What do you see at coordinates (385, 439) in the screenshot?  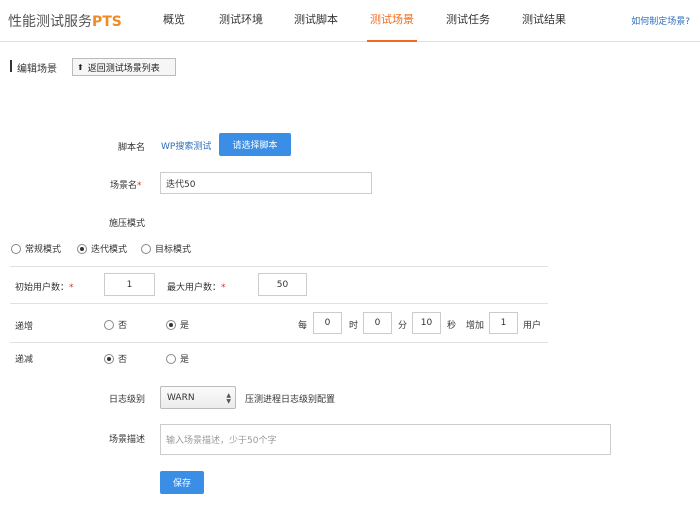 I see `description-input: 输入场景描述，少于50个字` at bounding box center [385, 439].